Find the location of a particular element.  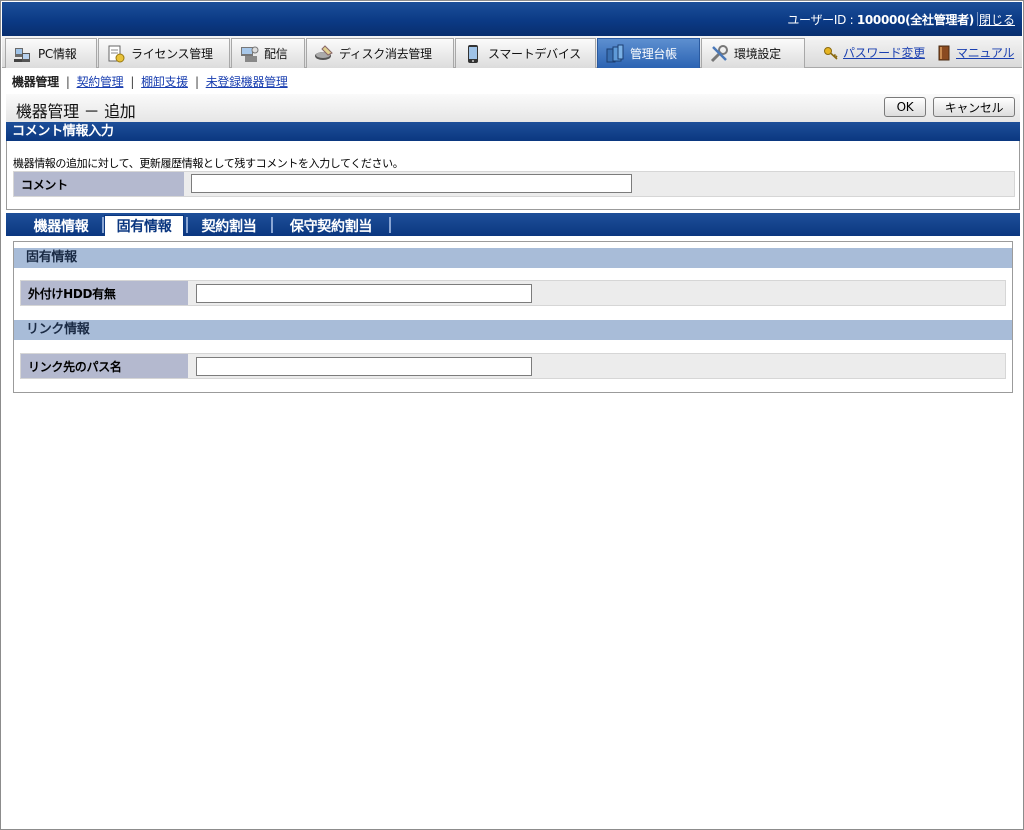

hdd-row: 外付けHDD有無 is located at coordinates (513, 293).